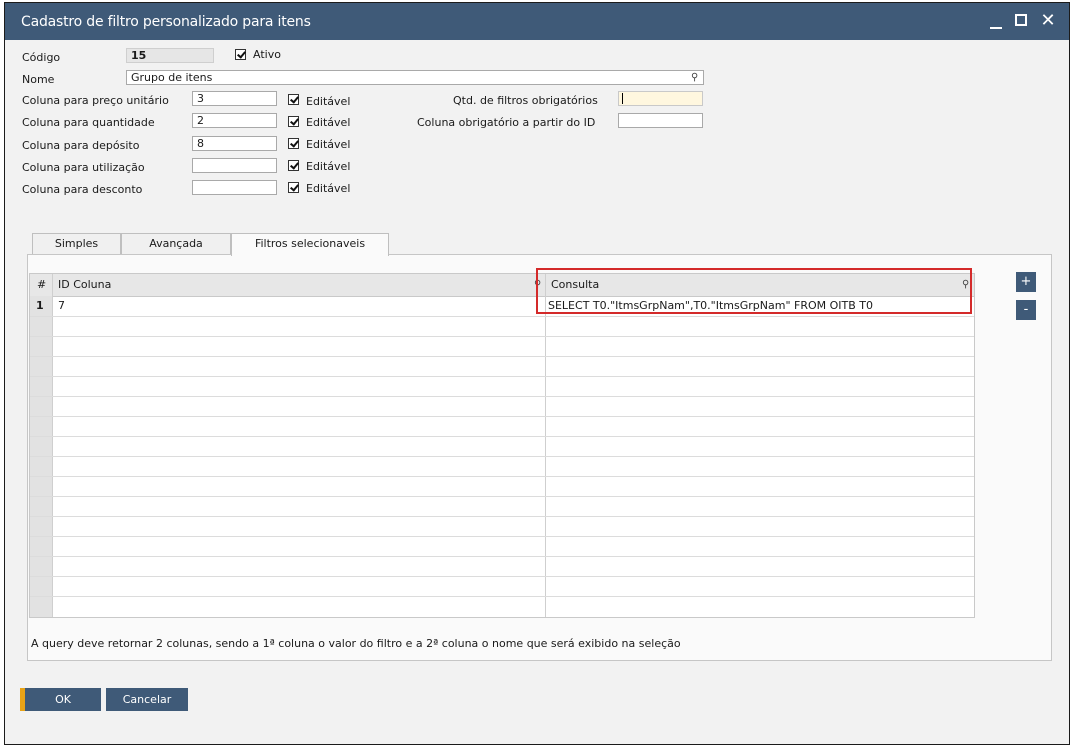  Describe the element at coordinates (525, 100) in the screenshot. I see `qtd-filtros-label: Qtd. de filtros obrigatórios` at that location.